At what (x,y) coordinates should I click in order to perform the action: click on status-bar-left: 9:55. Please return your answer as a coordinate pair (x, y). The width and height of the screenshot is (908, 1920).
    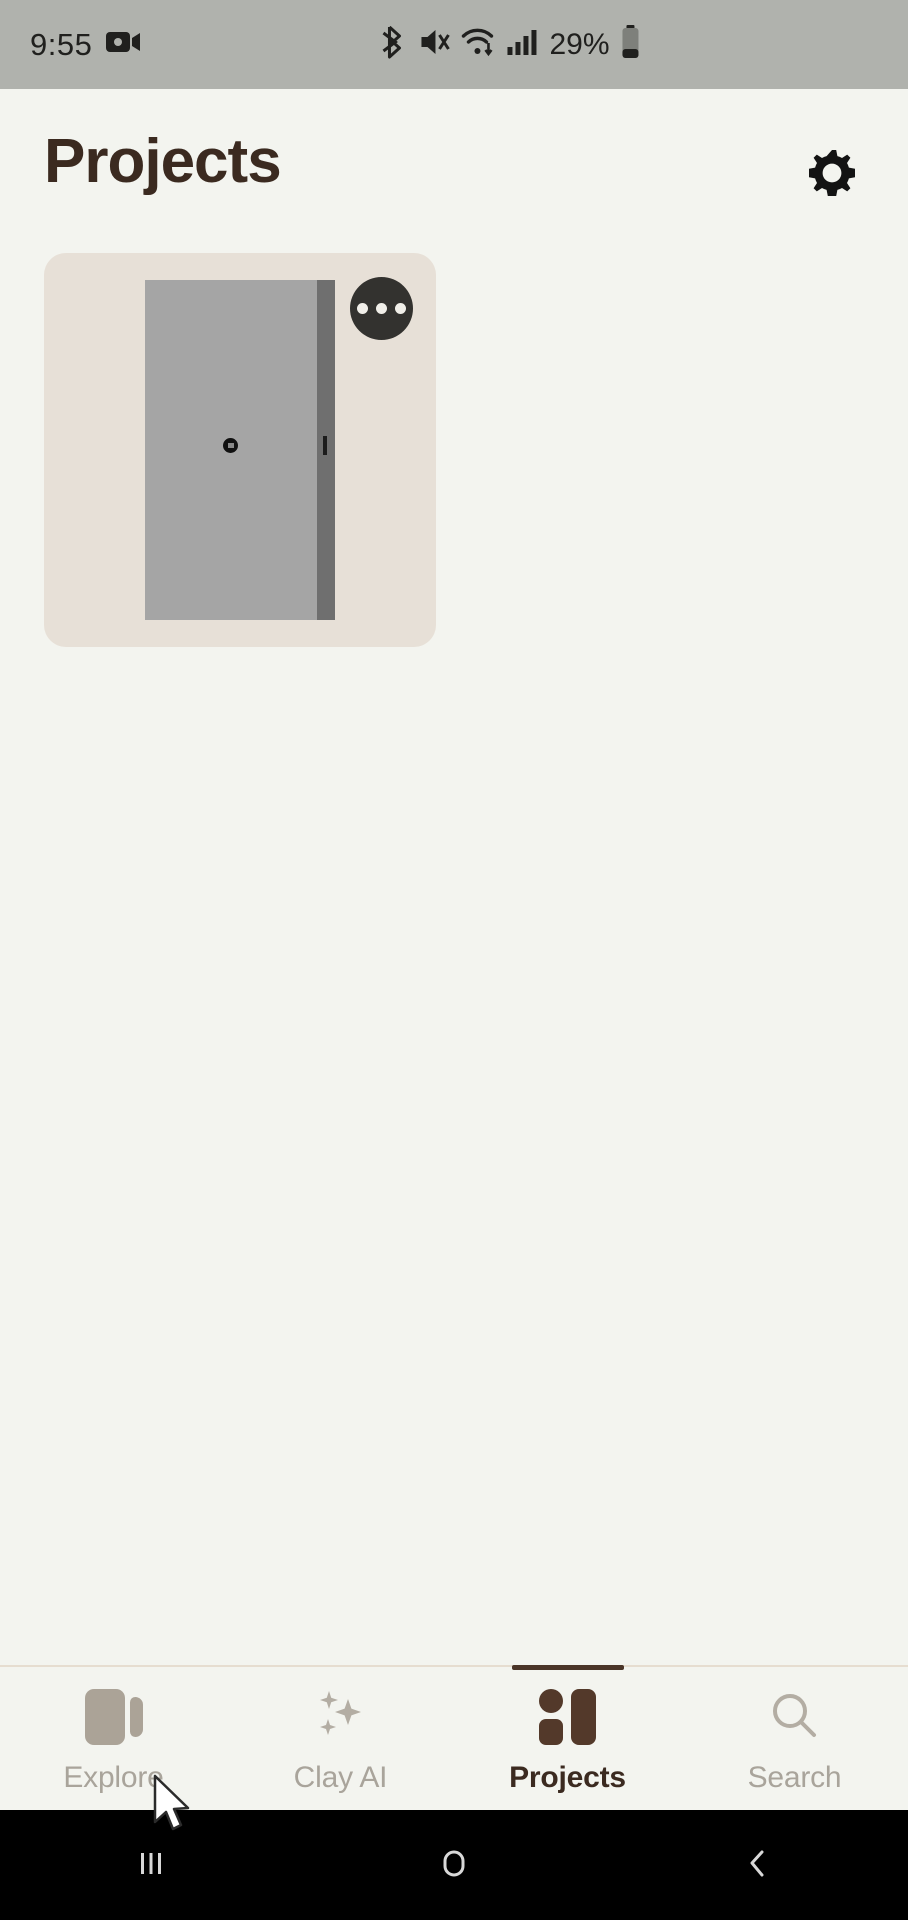
    Looking at the image, I should click on (85, 44).